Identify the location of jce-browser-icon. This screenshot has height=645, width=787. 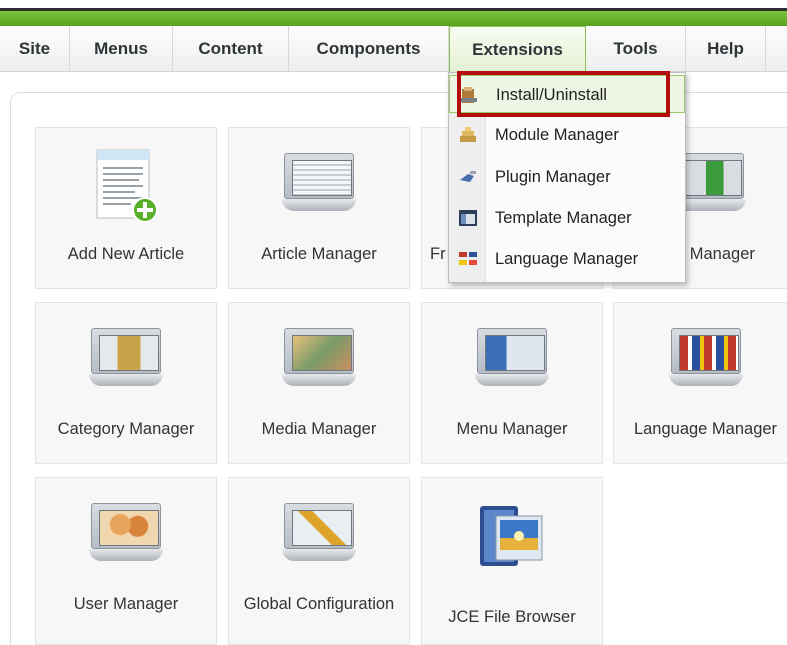
(512, 540).